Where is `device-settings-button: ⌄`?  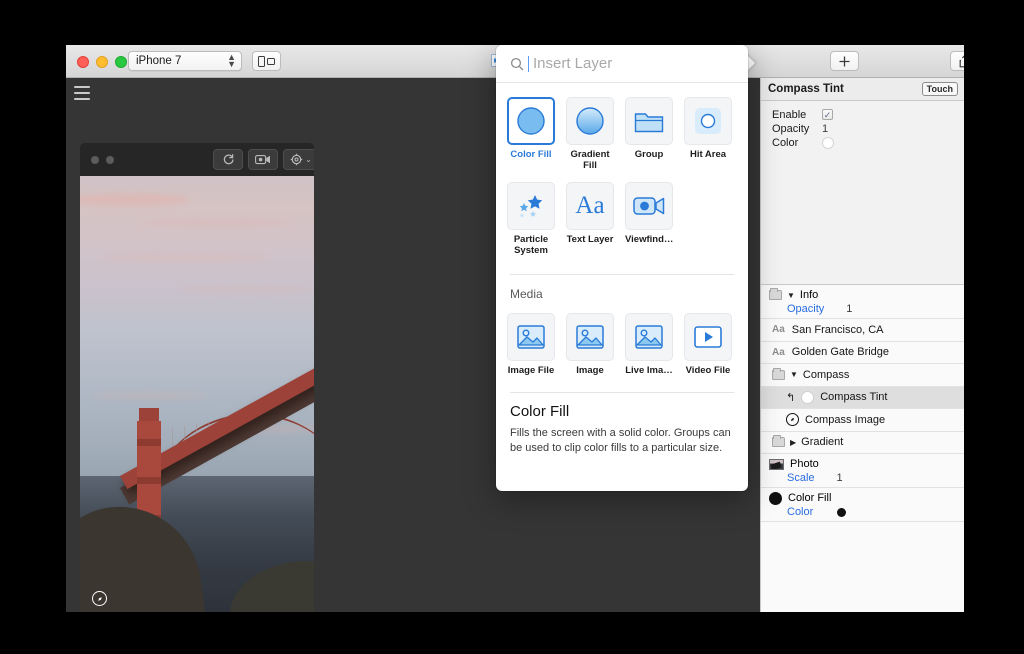 device-settings-button: ⌄ is located at coordinates (298, 159).